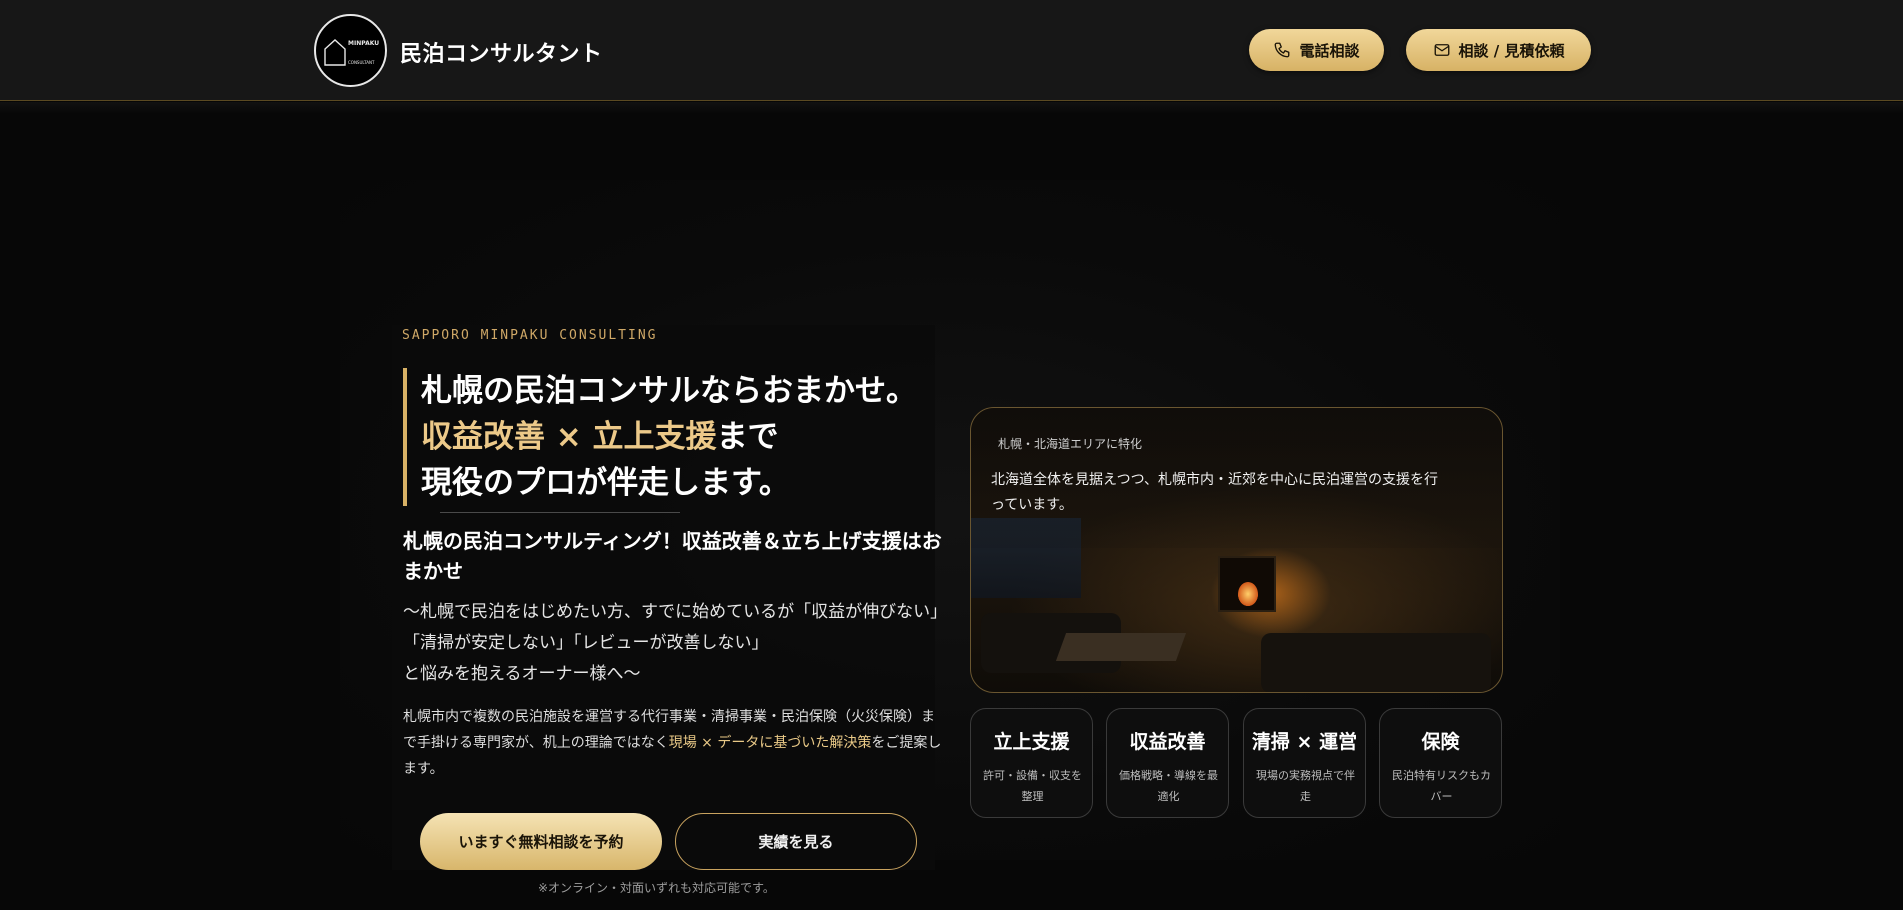  What do you see at coordinates (1031, 763) in the screenshot?
I see `feature-card-launch-support: 立上支援 許可・設備・収支を整理` at bounding box center [1031, 763].